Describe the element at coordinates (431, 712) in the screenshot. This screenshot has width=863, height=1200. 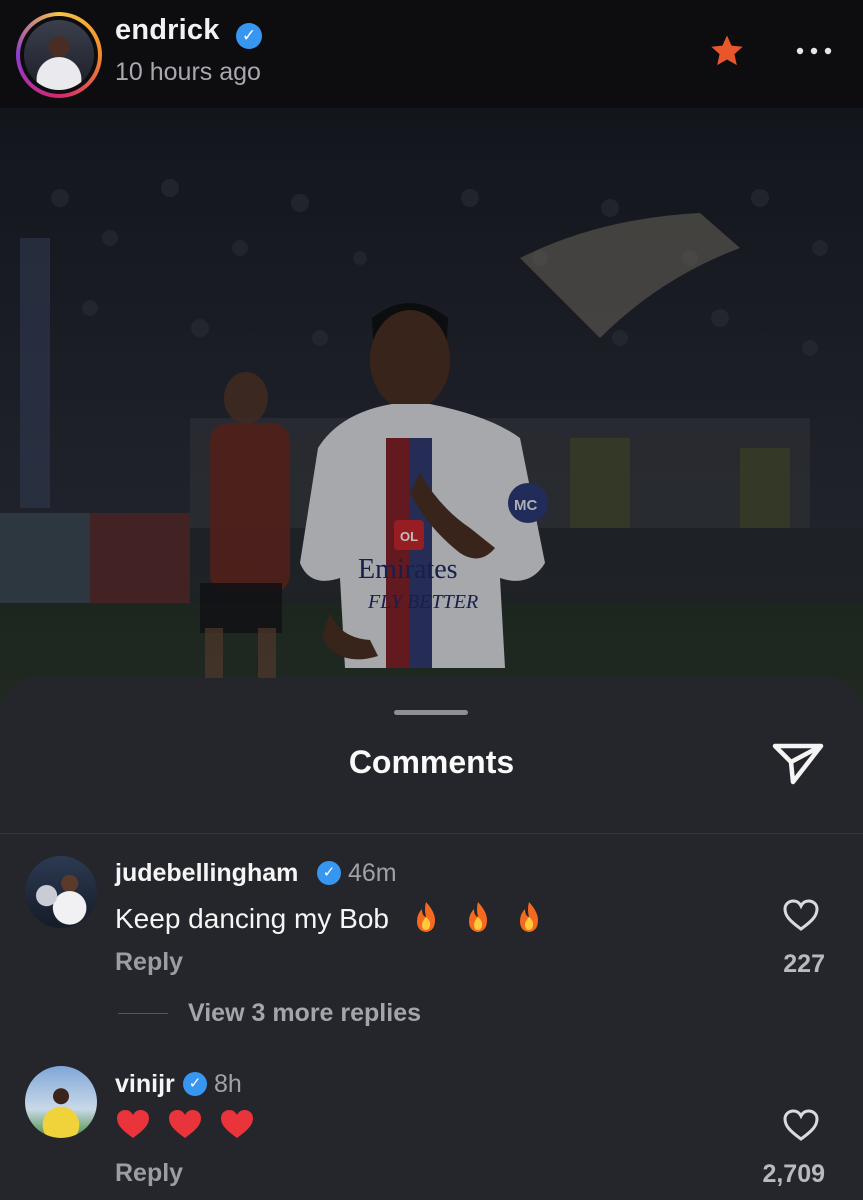
I see `sheet-drag-handle` at that location.